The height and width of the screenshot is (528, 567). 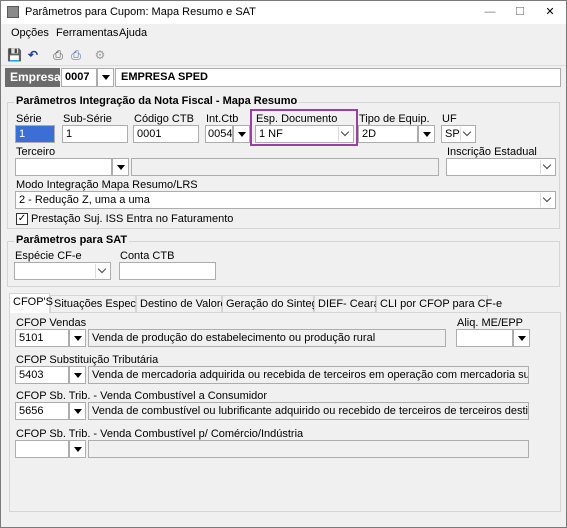 What do you see at coordinates (77, 449) in the screenshot?
I see `cfop-combustivel-comercio-dropdown-button` at bounding box center [77, 449].